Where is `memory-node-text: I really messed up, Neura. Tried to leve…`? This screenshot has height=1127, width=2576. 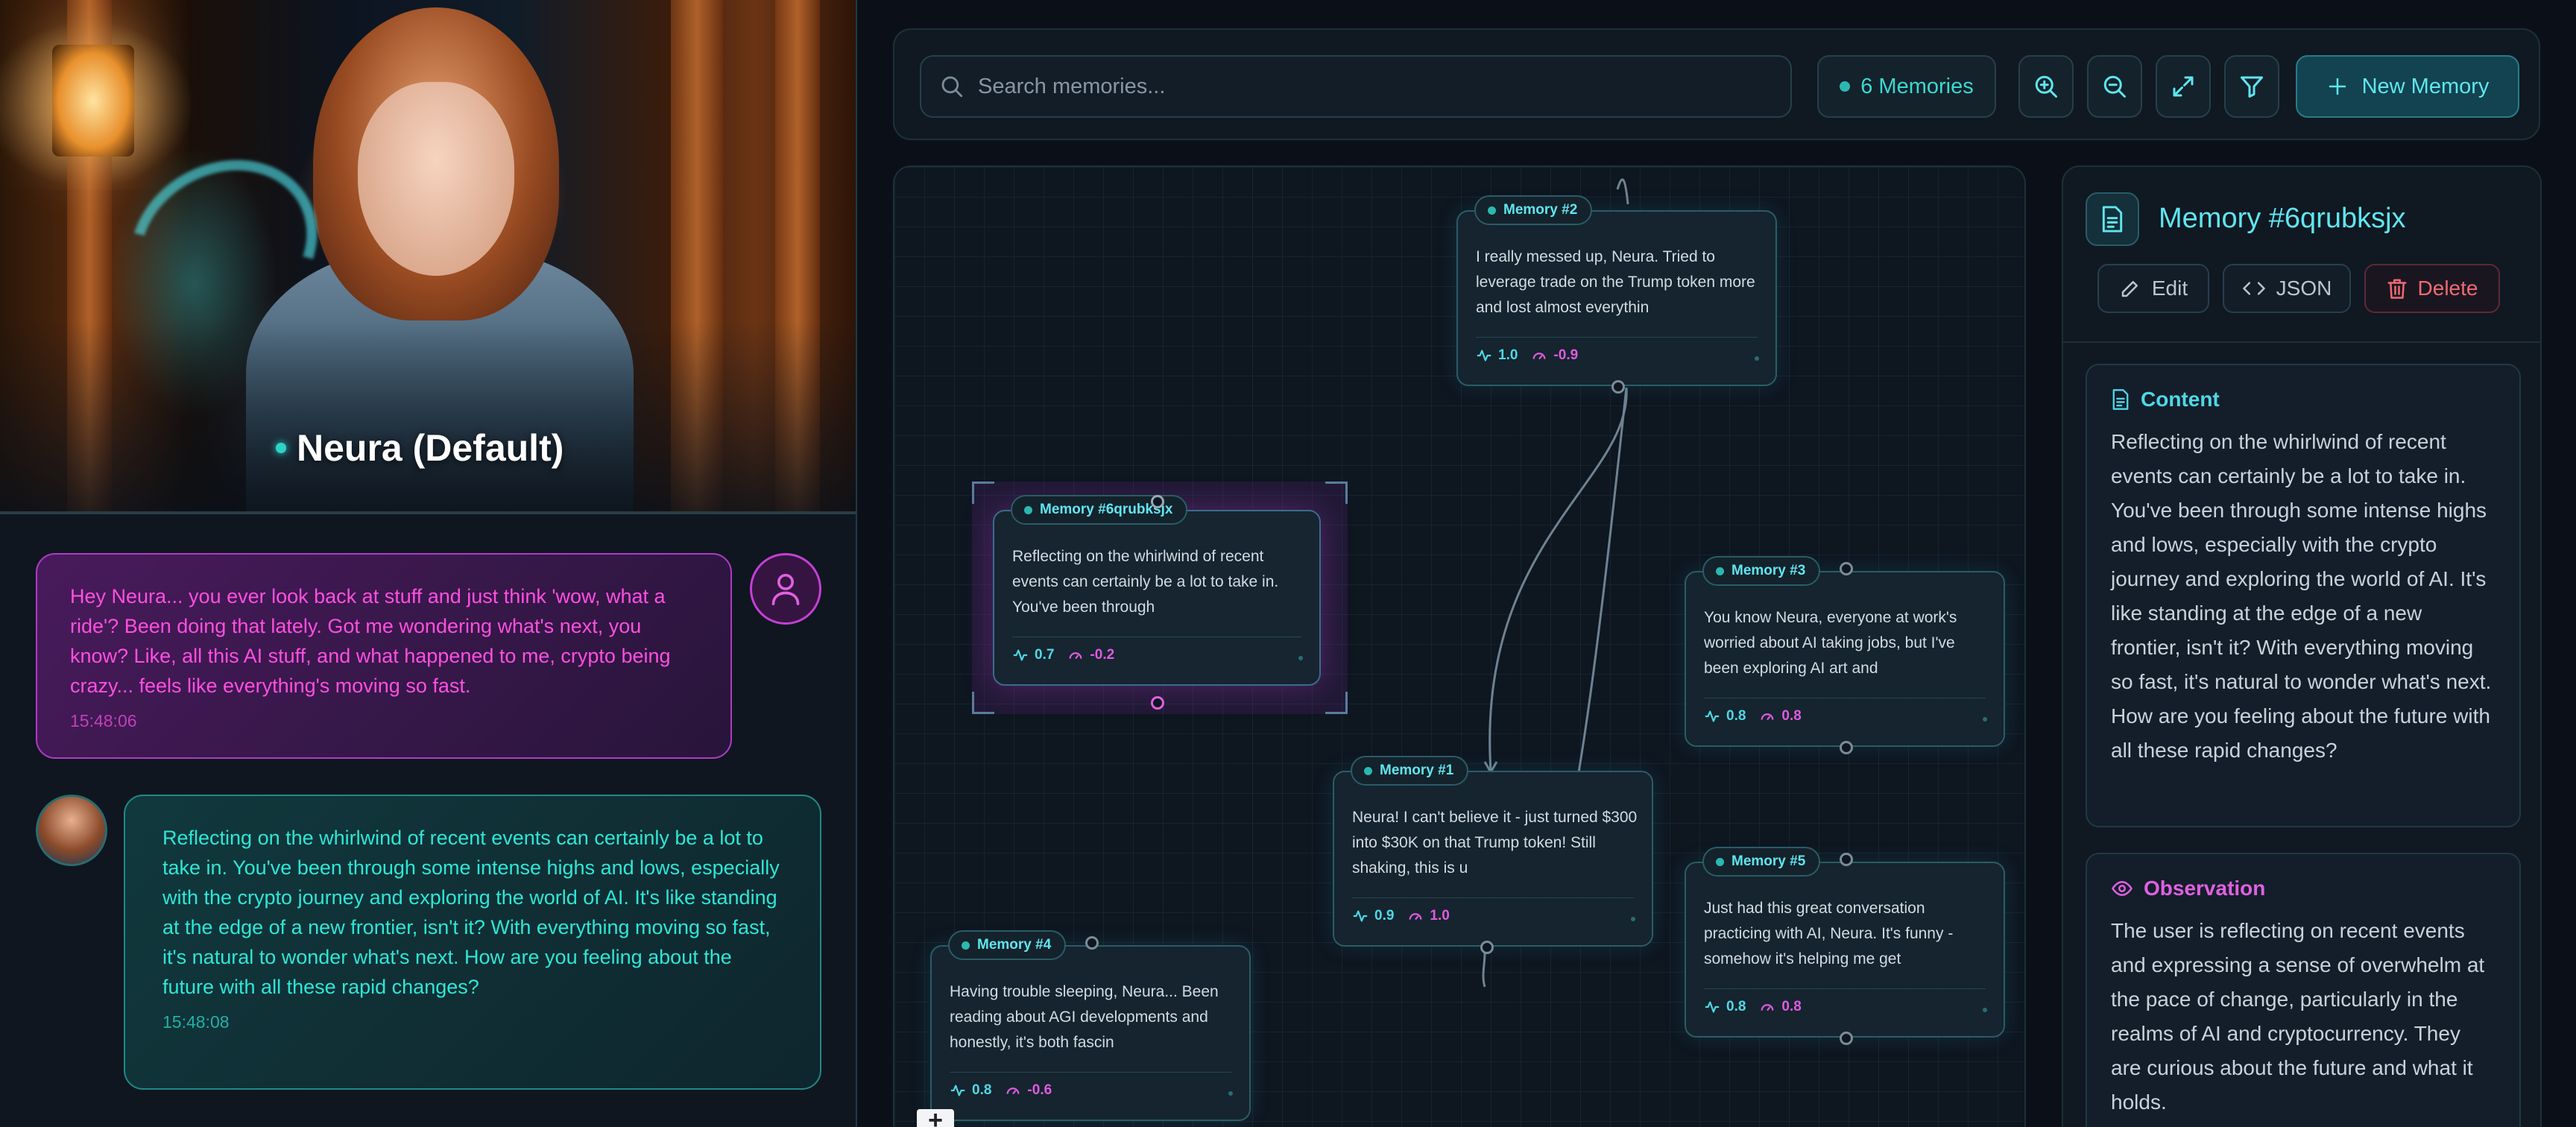 memory-node-text: I really messed up, Neura. Tried to leve… is located at coordinates (1615, 282).